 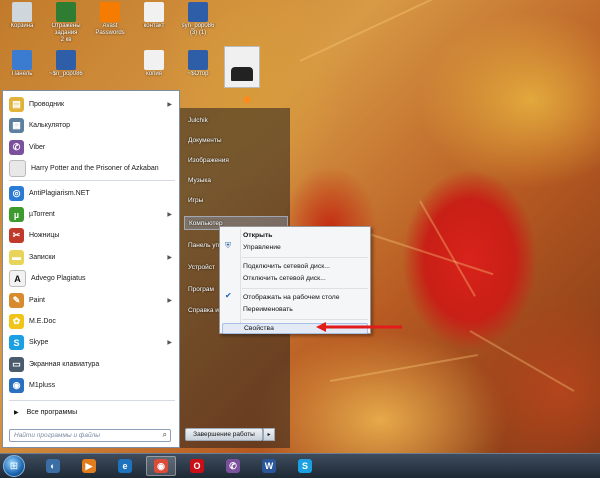 What do you see at coordinates (92, 193) in the screenshot?
I see `program-item: ◎ AntiPlagiarism.NET` at bounding box center [92, 193].